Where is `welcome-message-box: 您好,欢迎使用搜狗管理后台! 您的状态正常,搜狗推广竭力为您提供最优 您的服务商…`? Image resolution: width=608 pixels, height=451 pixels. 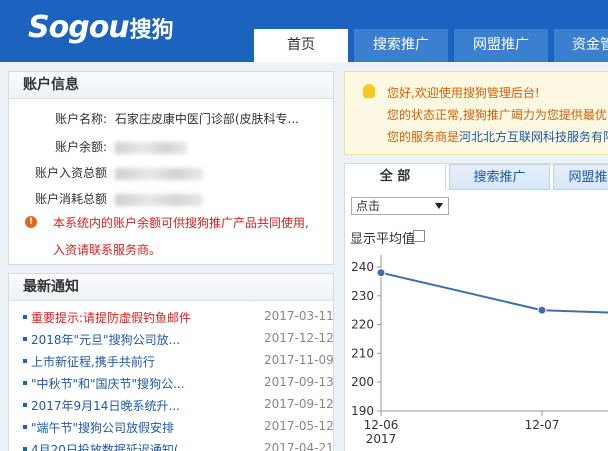 welcome-message-box: 您好,欢迎使用搜狗管理后台! 您的状态正常,搜狗推广竭力为您提供最优 您的服务商… is located at coordinates (476, 113).